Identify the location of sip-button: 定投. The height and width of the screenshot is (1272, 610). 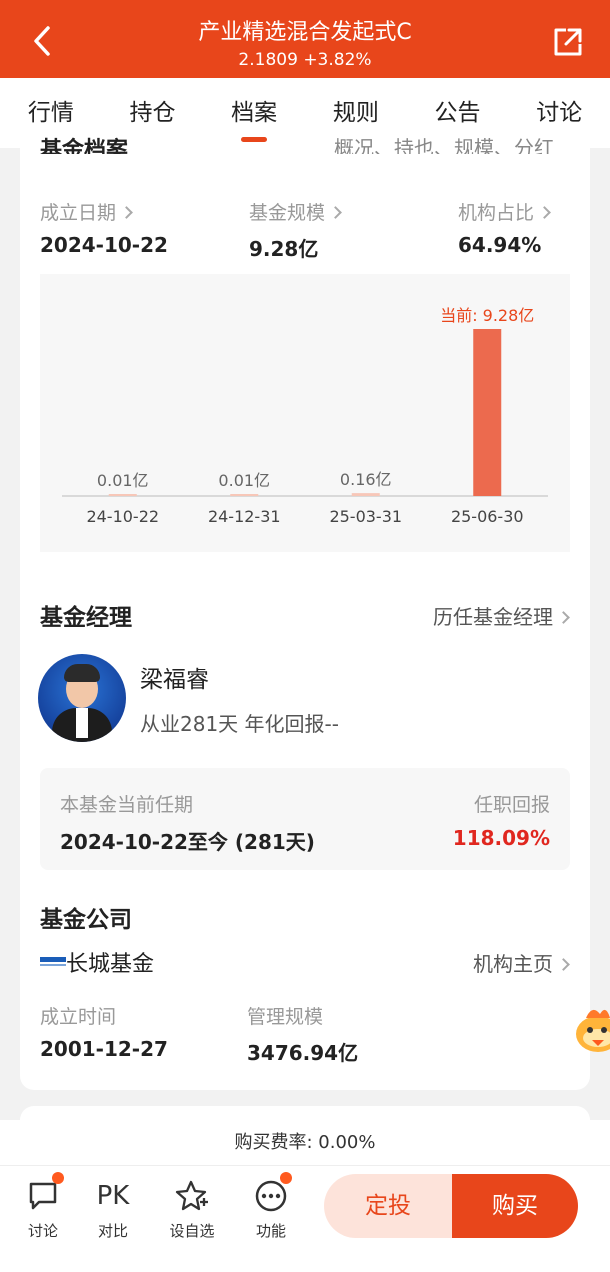
(388, 1206).